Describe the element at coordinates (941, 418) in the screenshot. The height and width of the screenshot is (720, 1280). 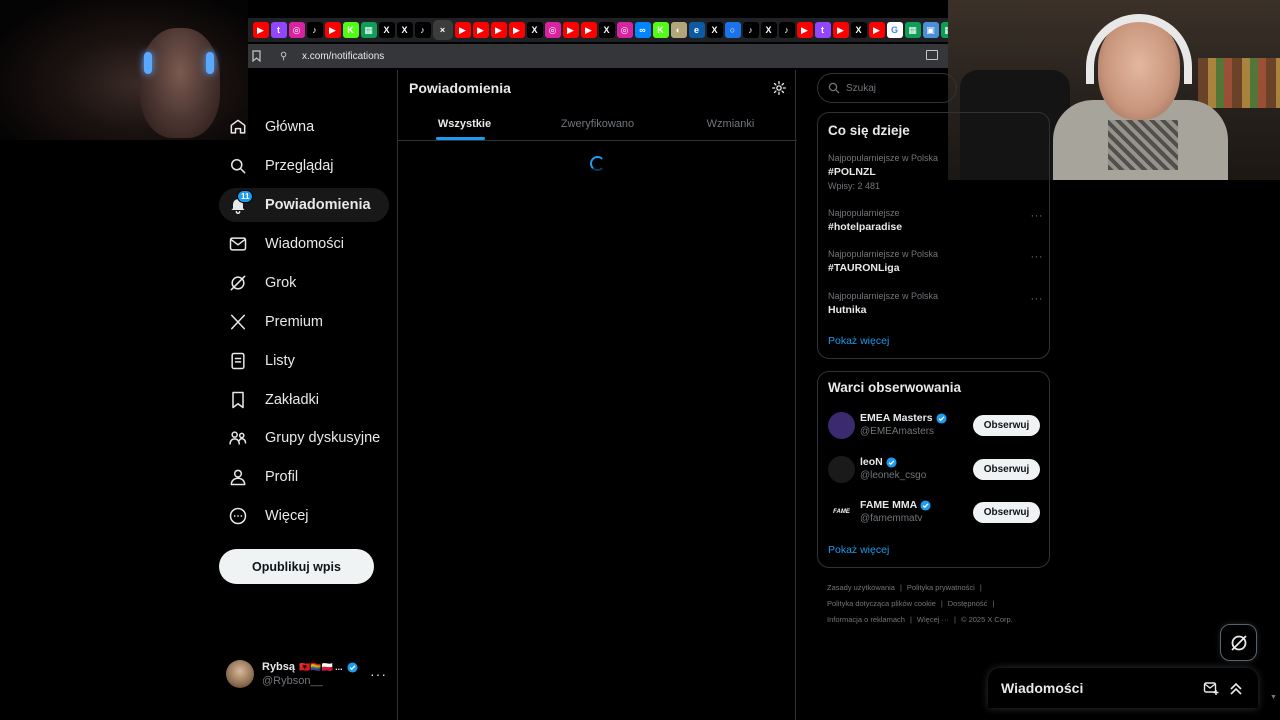
I see `verified-badge-icon` at that location.